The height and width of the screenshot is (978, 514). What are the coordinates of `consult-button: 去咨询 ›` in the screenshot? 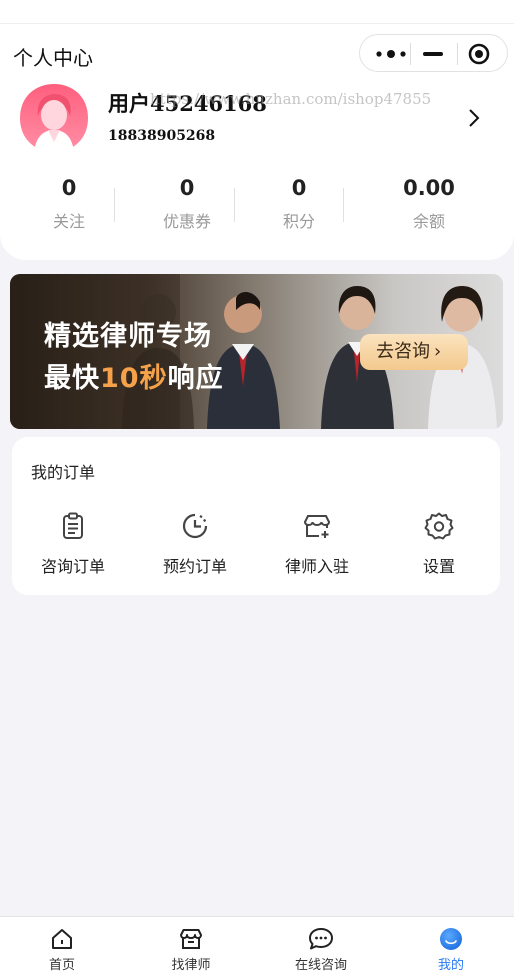 It's located at (414, 352).